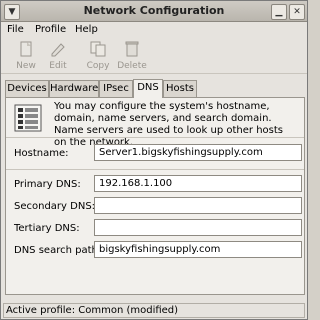 The image size is (320, 320). I want to click on copy-label: Copy, so click(98, 66).